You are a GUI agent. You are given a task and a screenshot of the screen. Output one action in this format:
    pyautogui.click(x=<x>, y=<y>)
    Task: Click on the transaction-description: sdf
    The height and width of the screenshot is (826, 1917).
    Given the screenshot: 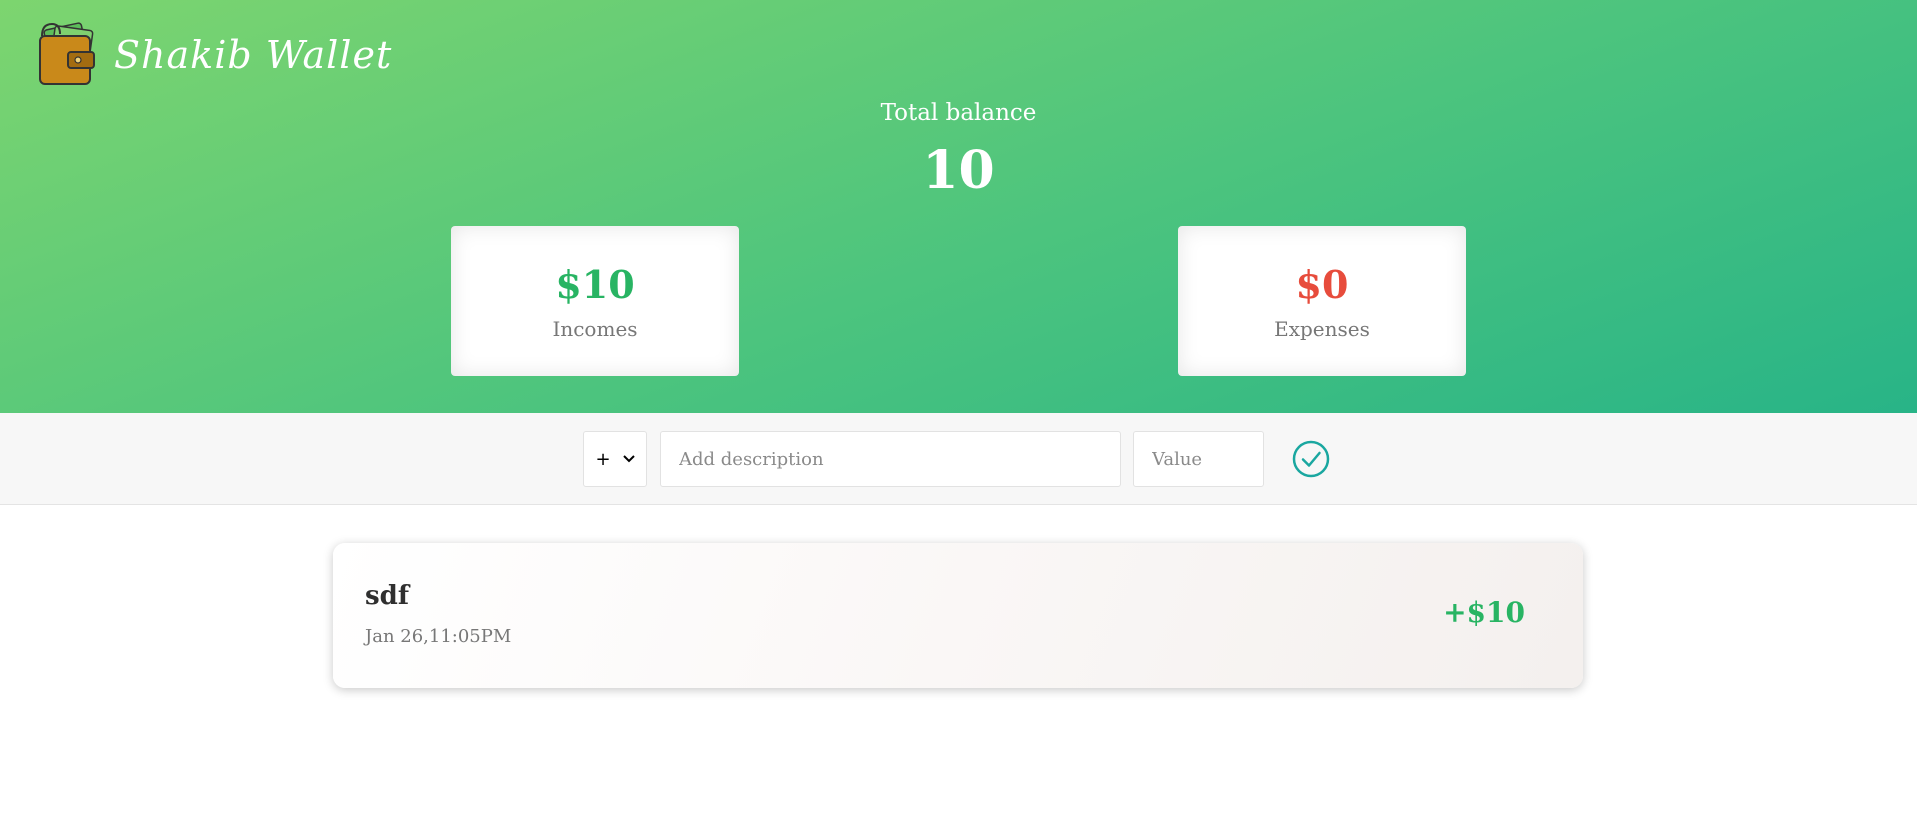 What is the action you would take?
    pyautogui.click(x=387, y=596)
    